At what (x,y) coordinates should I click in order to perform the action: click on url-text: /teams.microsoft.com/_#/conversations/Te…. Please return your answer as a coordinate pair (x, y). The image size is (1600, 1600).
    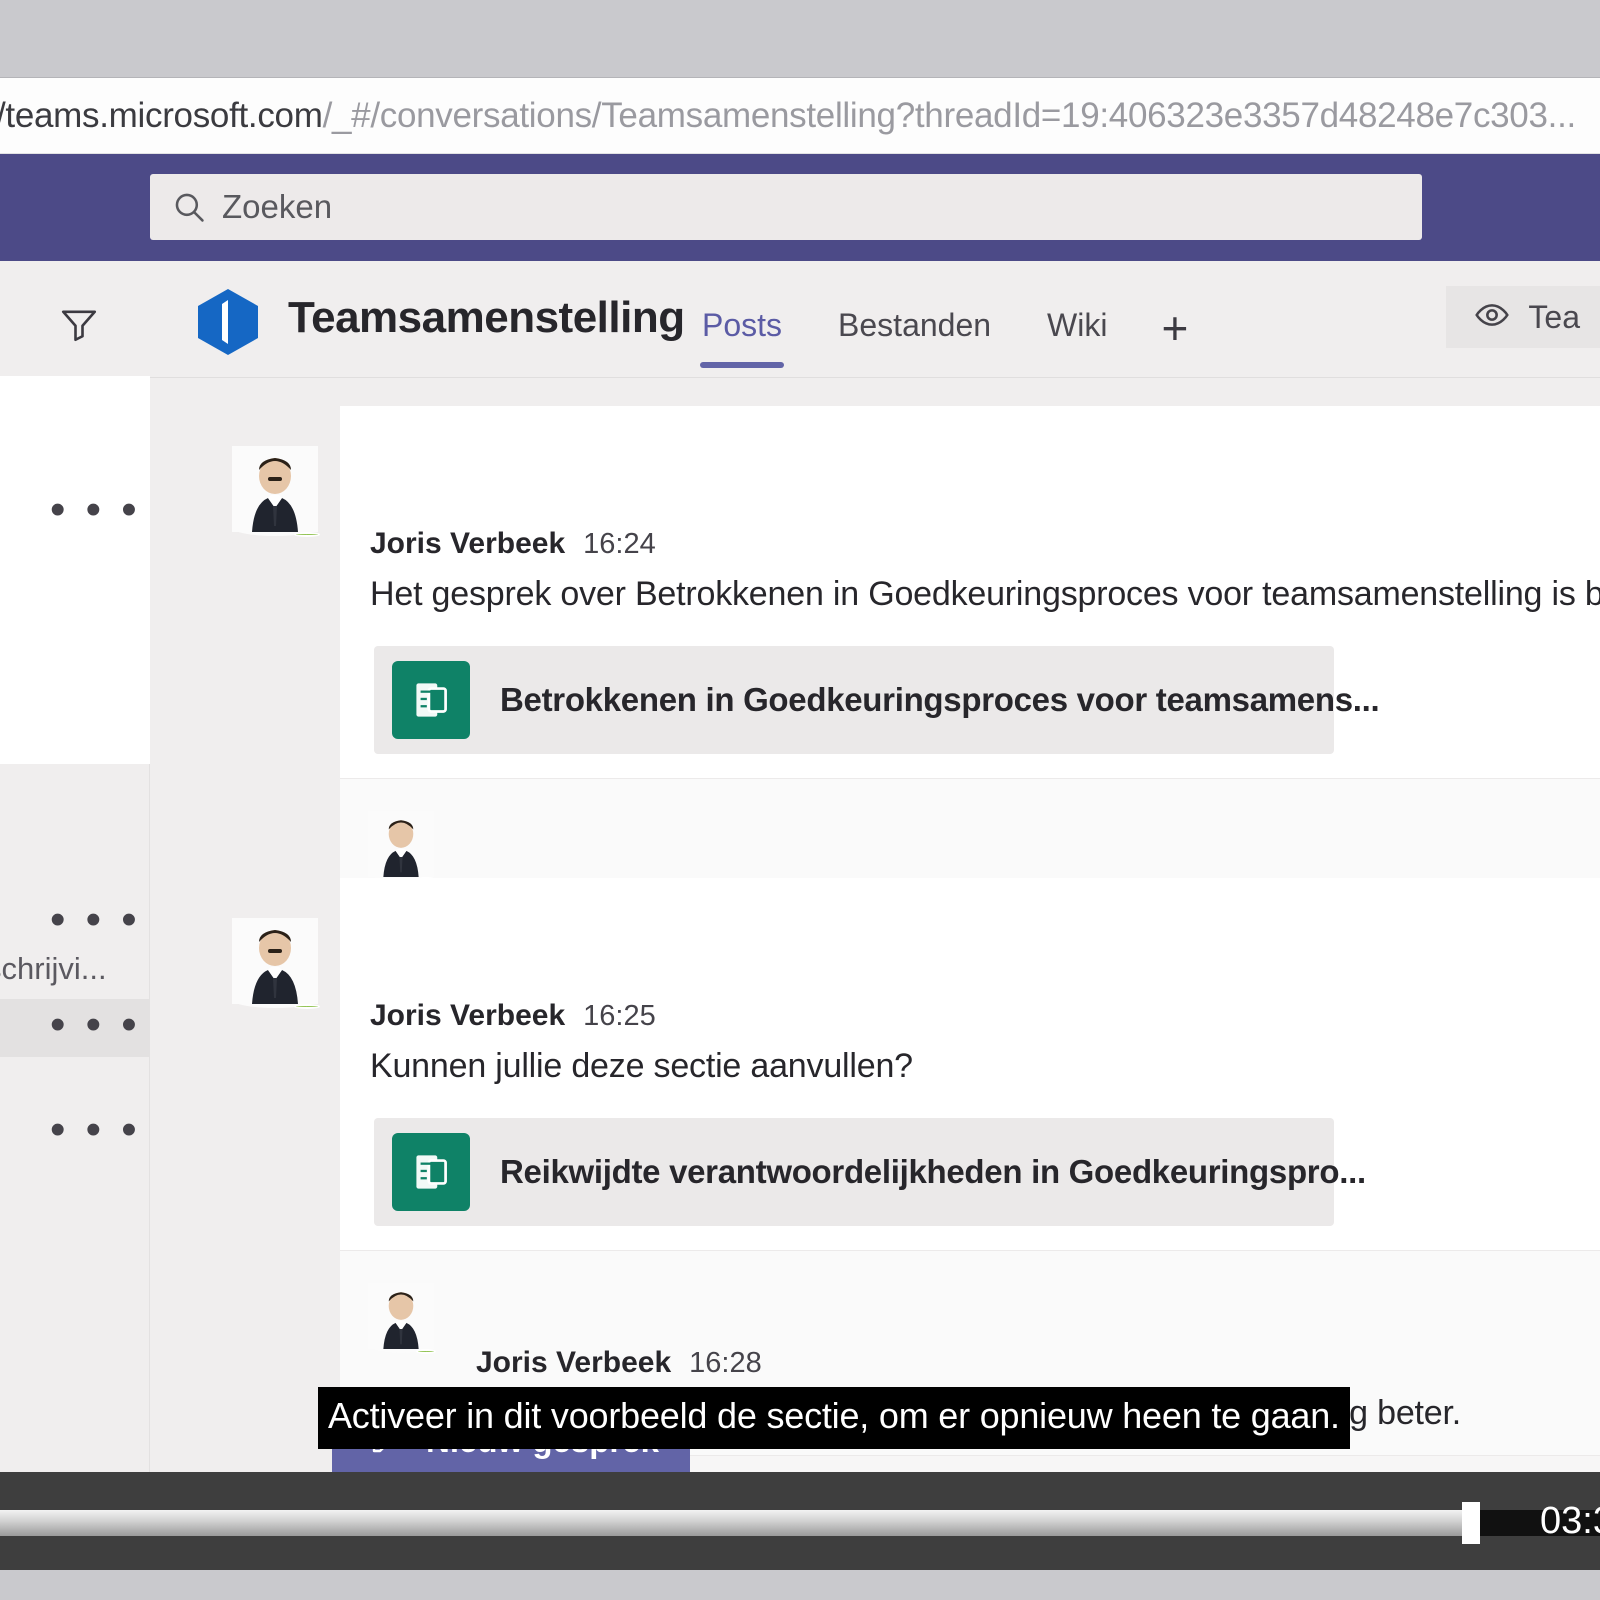
    Looking at the image, I should click on (788, 116).